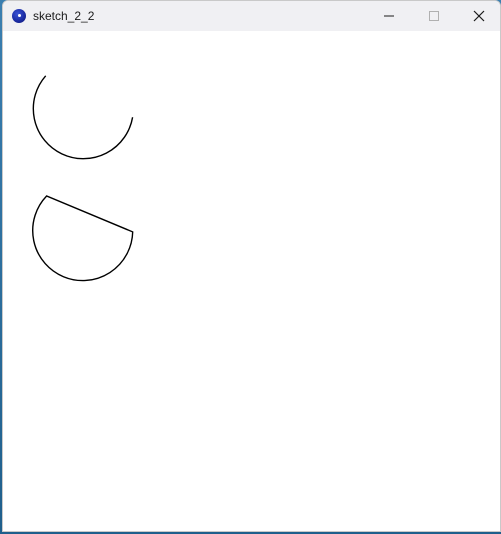 The height and width of the screenshot is (534, 501). What do you see at coordinates (64, 16) in the screenshot?
I see `window-title: sketch_2_2` at bounding box center [64, 16].